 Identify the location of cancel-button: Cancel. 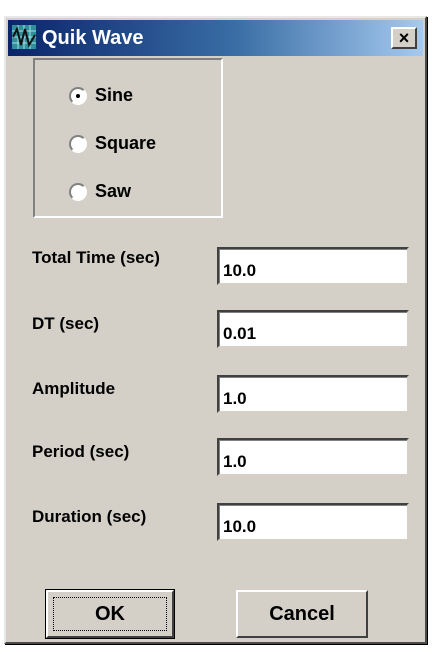
(302, 614).